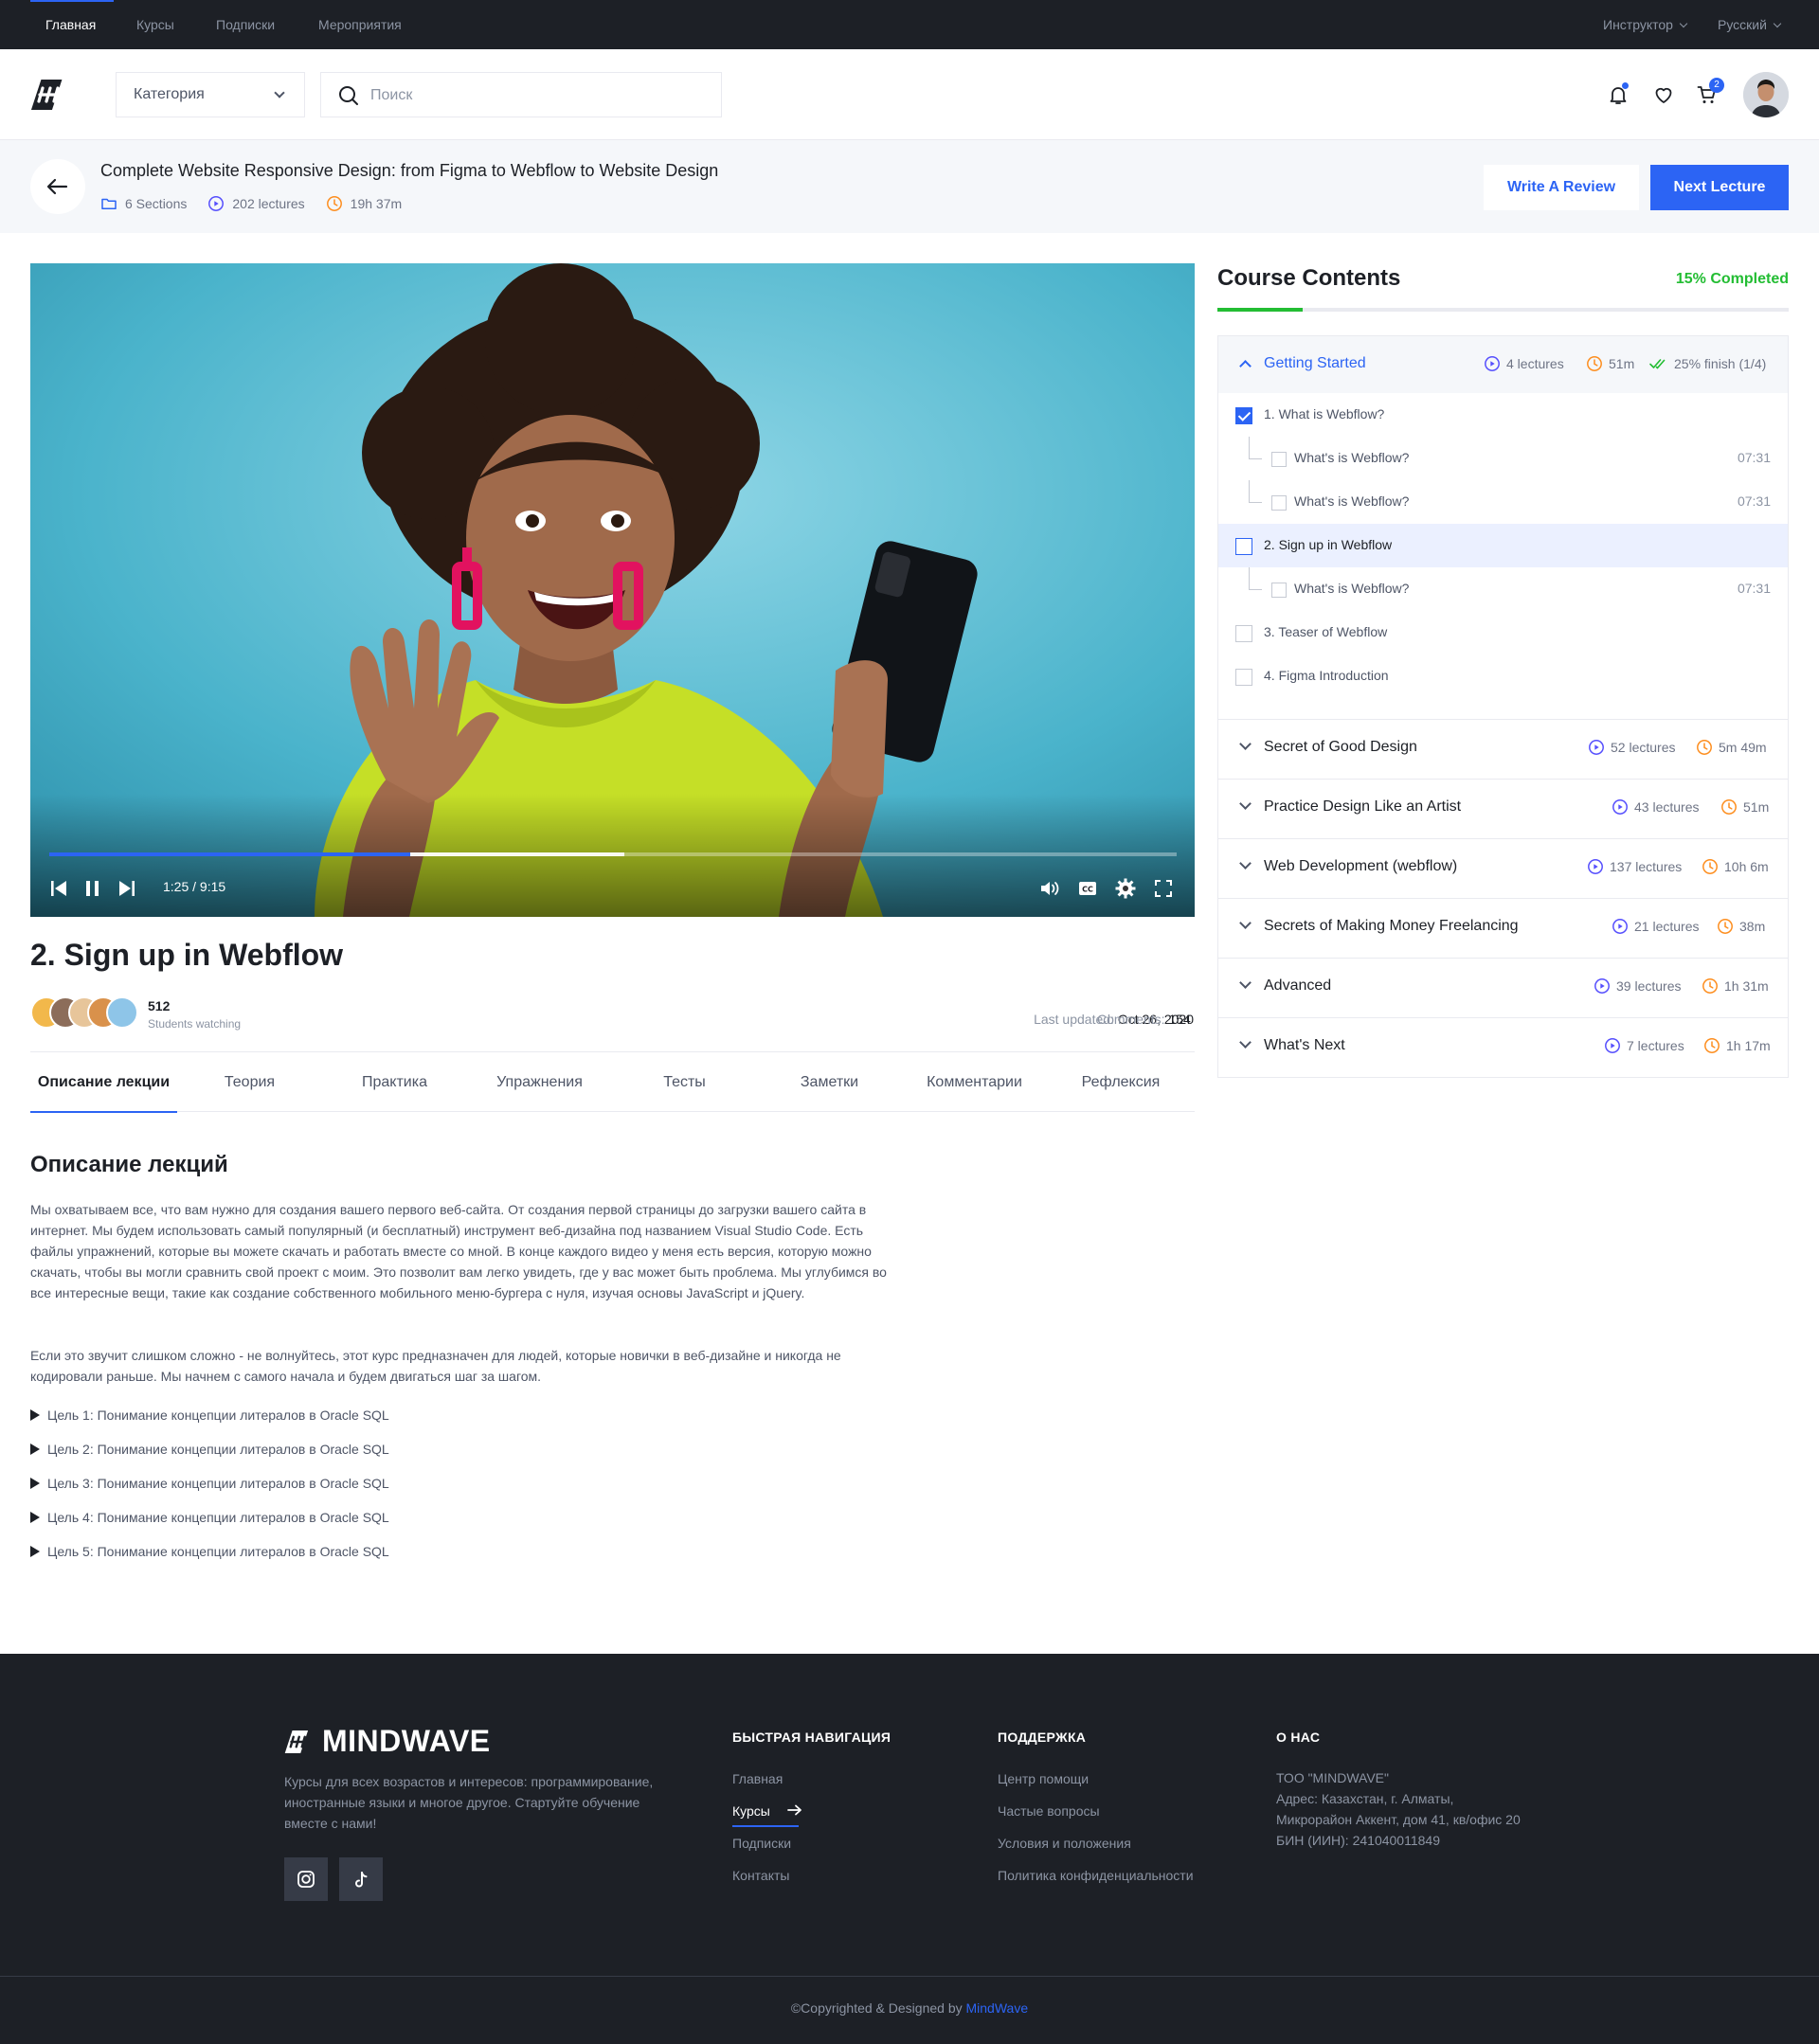 This screenshot has width=1819, height=2044. What do you see at coordinates (1255, 492) in the screenshot?
I see `tree-connector` at bounding box center [1255, 492].